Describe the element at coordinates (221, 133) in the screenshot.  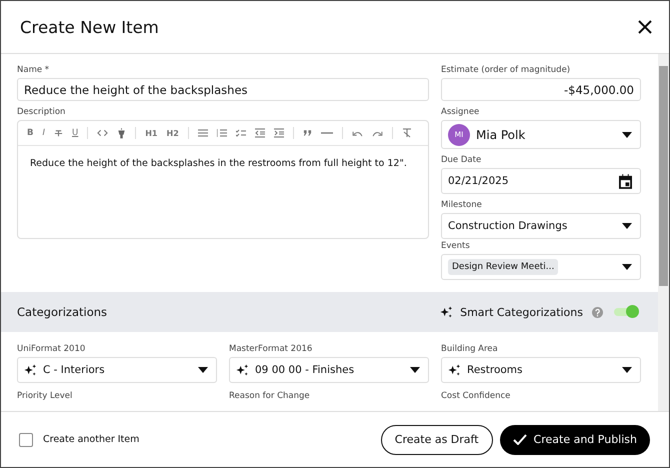
I see `numbered-list-icon` at that location.